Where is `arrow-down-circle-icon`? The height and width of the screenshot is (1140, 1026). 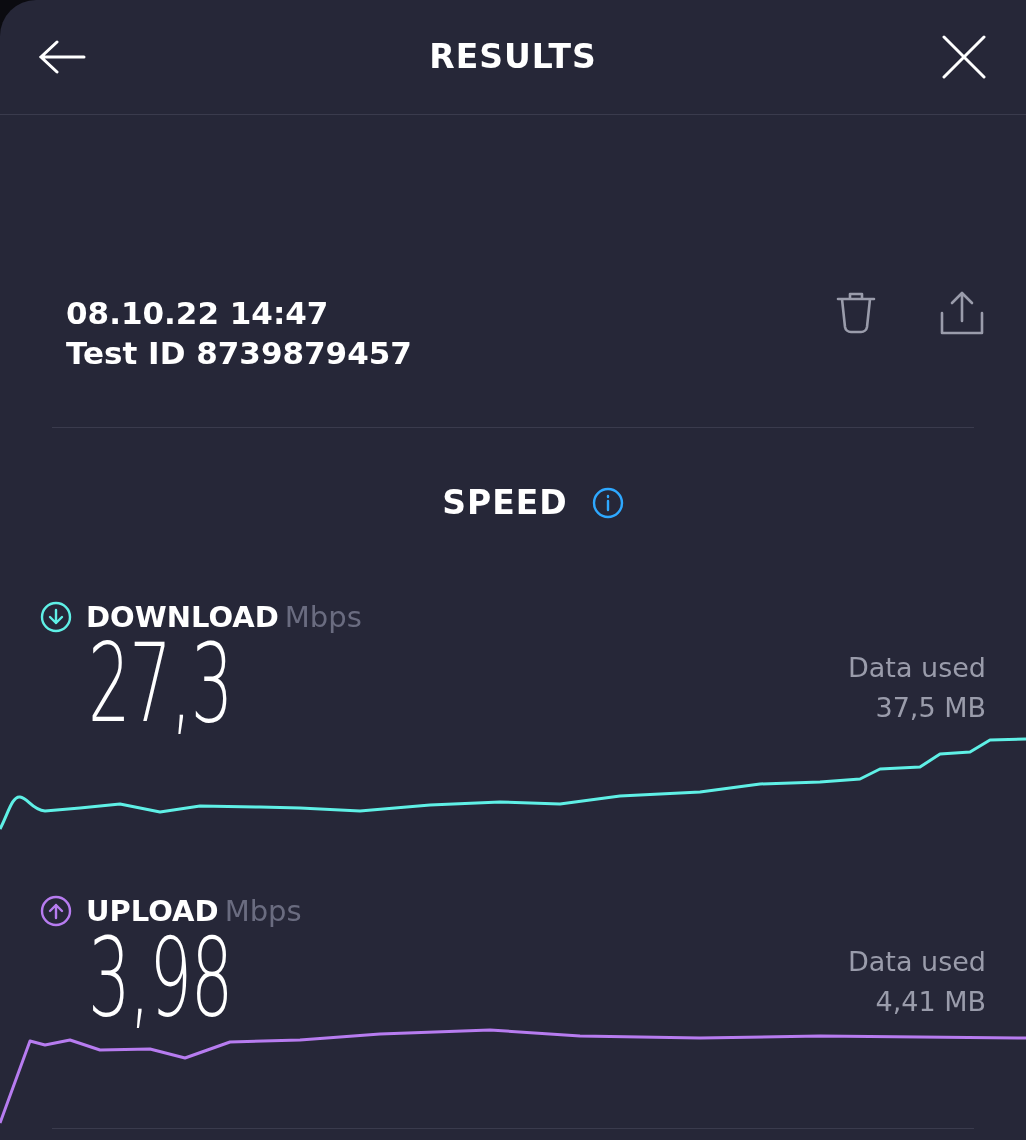 arrow-down-circle-icon is located at coordinates (56, 617).